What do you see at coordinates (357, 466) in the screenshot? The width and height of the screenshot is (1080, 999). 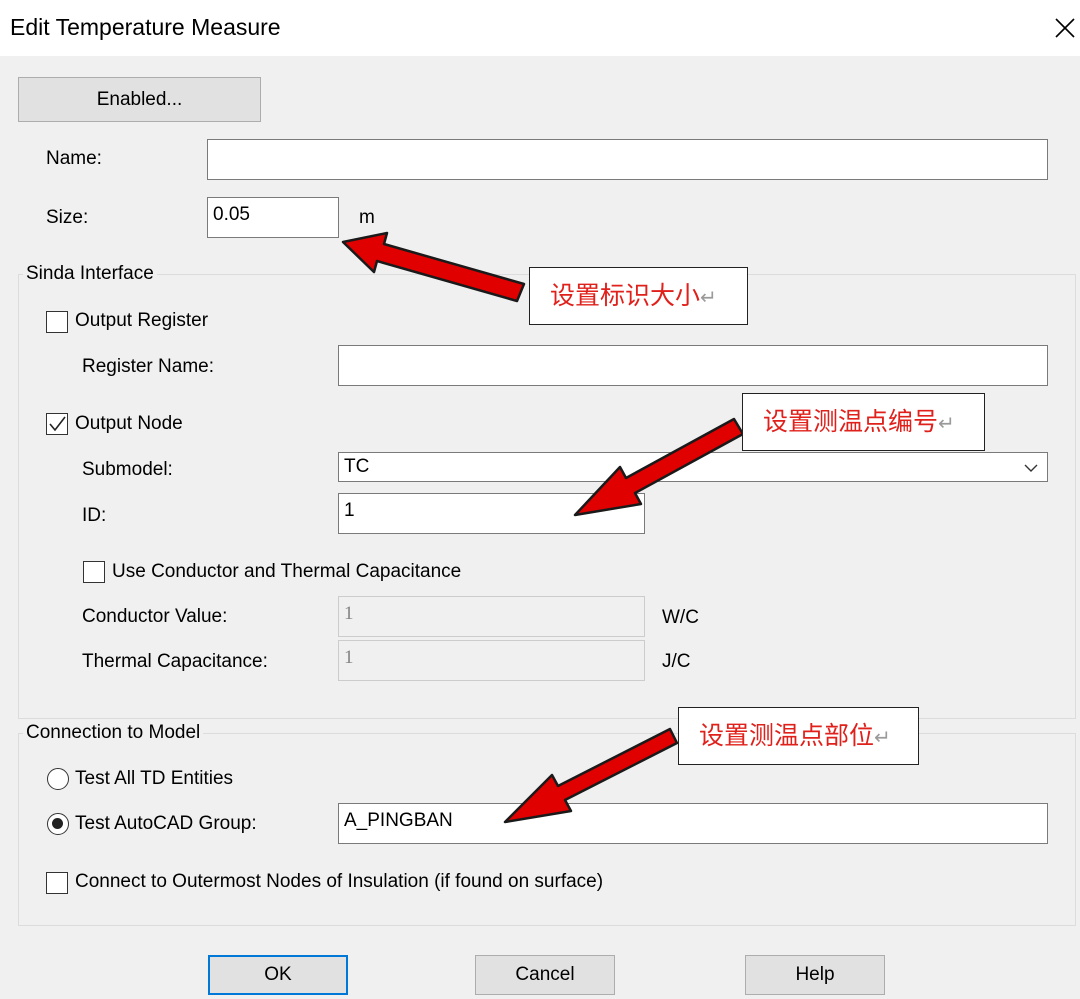 I see `submodel-value: TC` at bounding box center [357, 466].